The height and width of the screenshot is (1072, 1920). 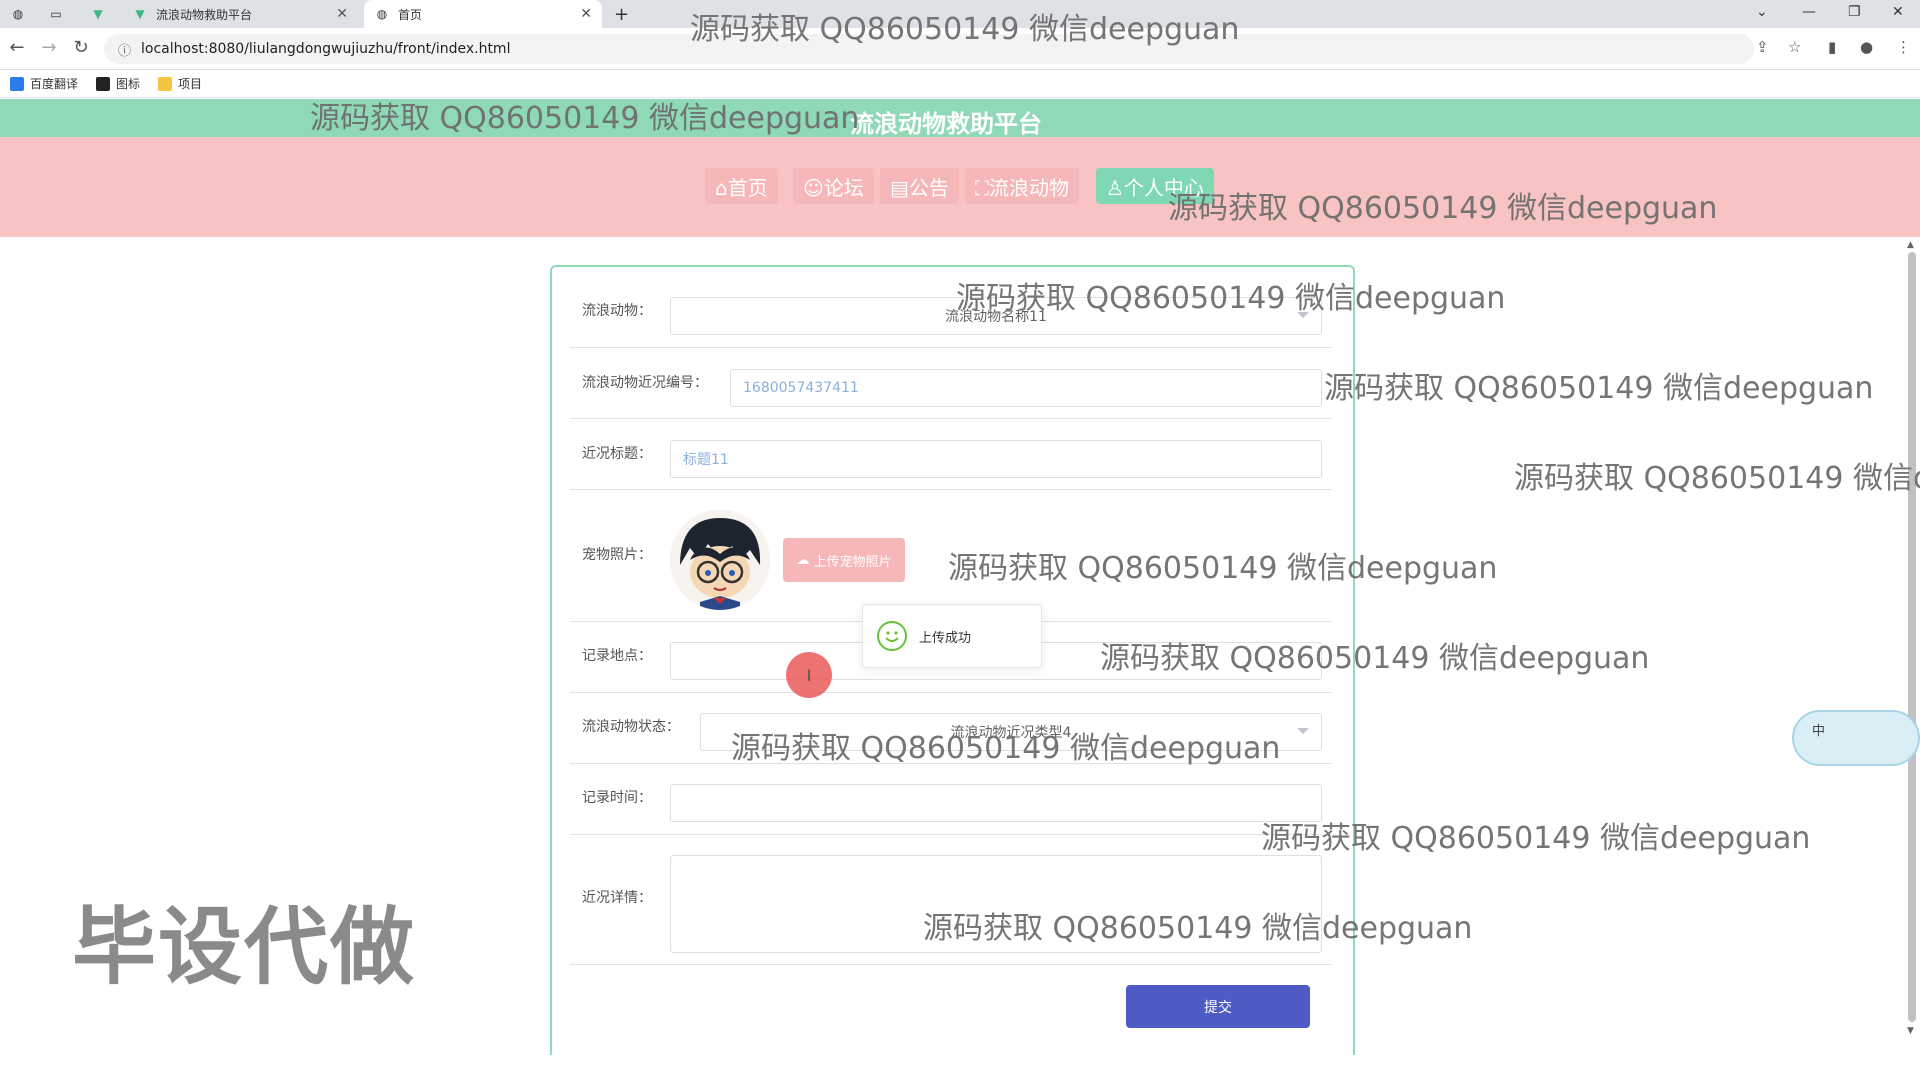 What do you see at coordinates (1856, 738) in the screenshot?
I see `floating-assistant-widget: 中` at bounding box center [1856, 738].